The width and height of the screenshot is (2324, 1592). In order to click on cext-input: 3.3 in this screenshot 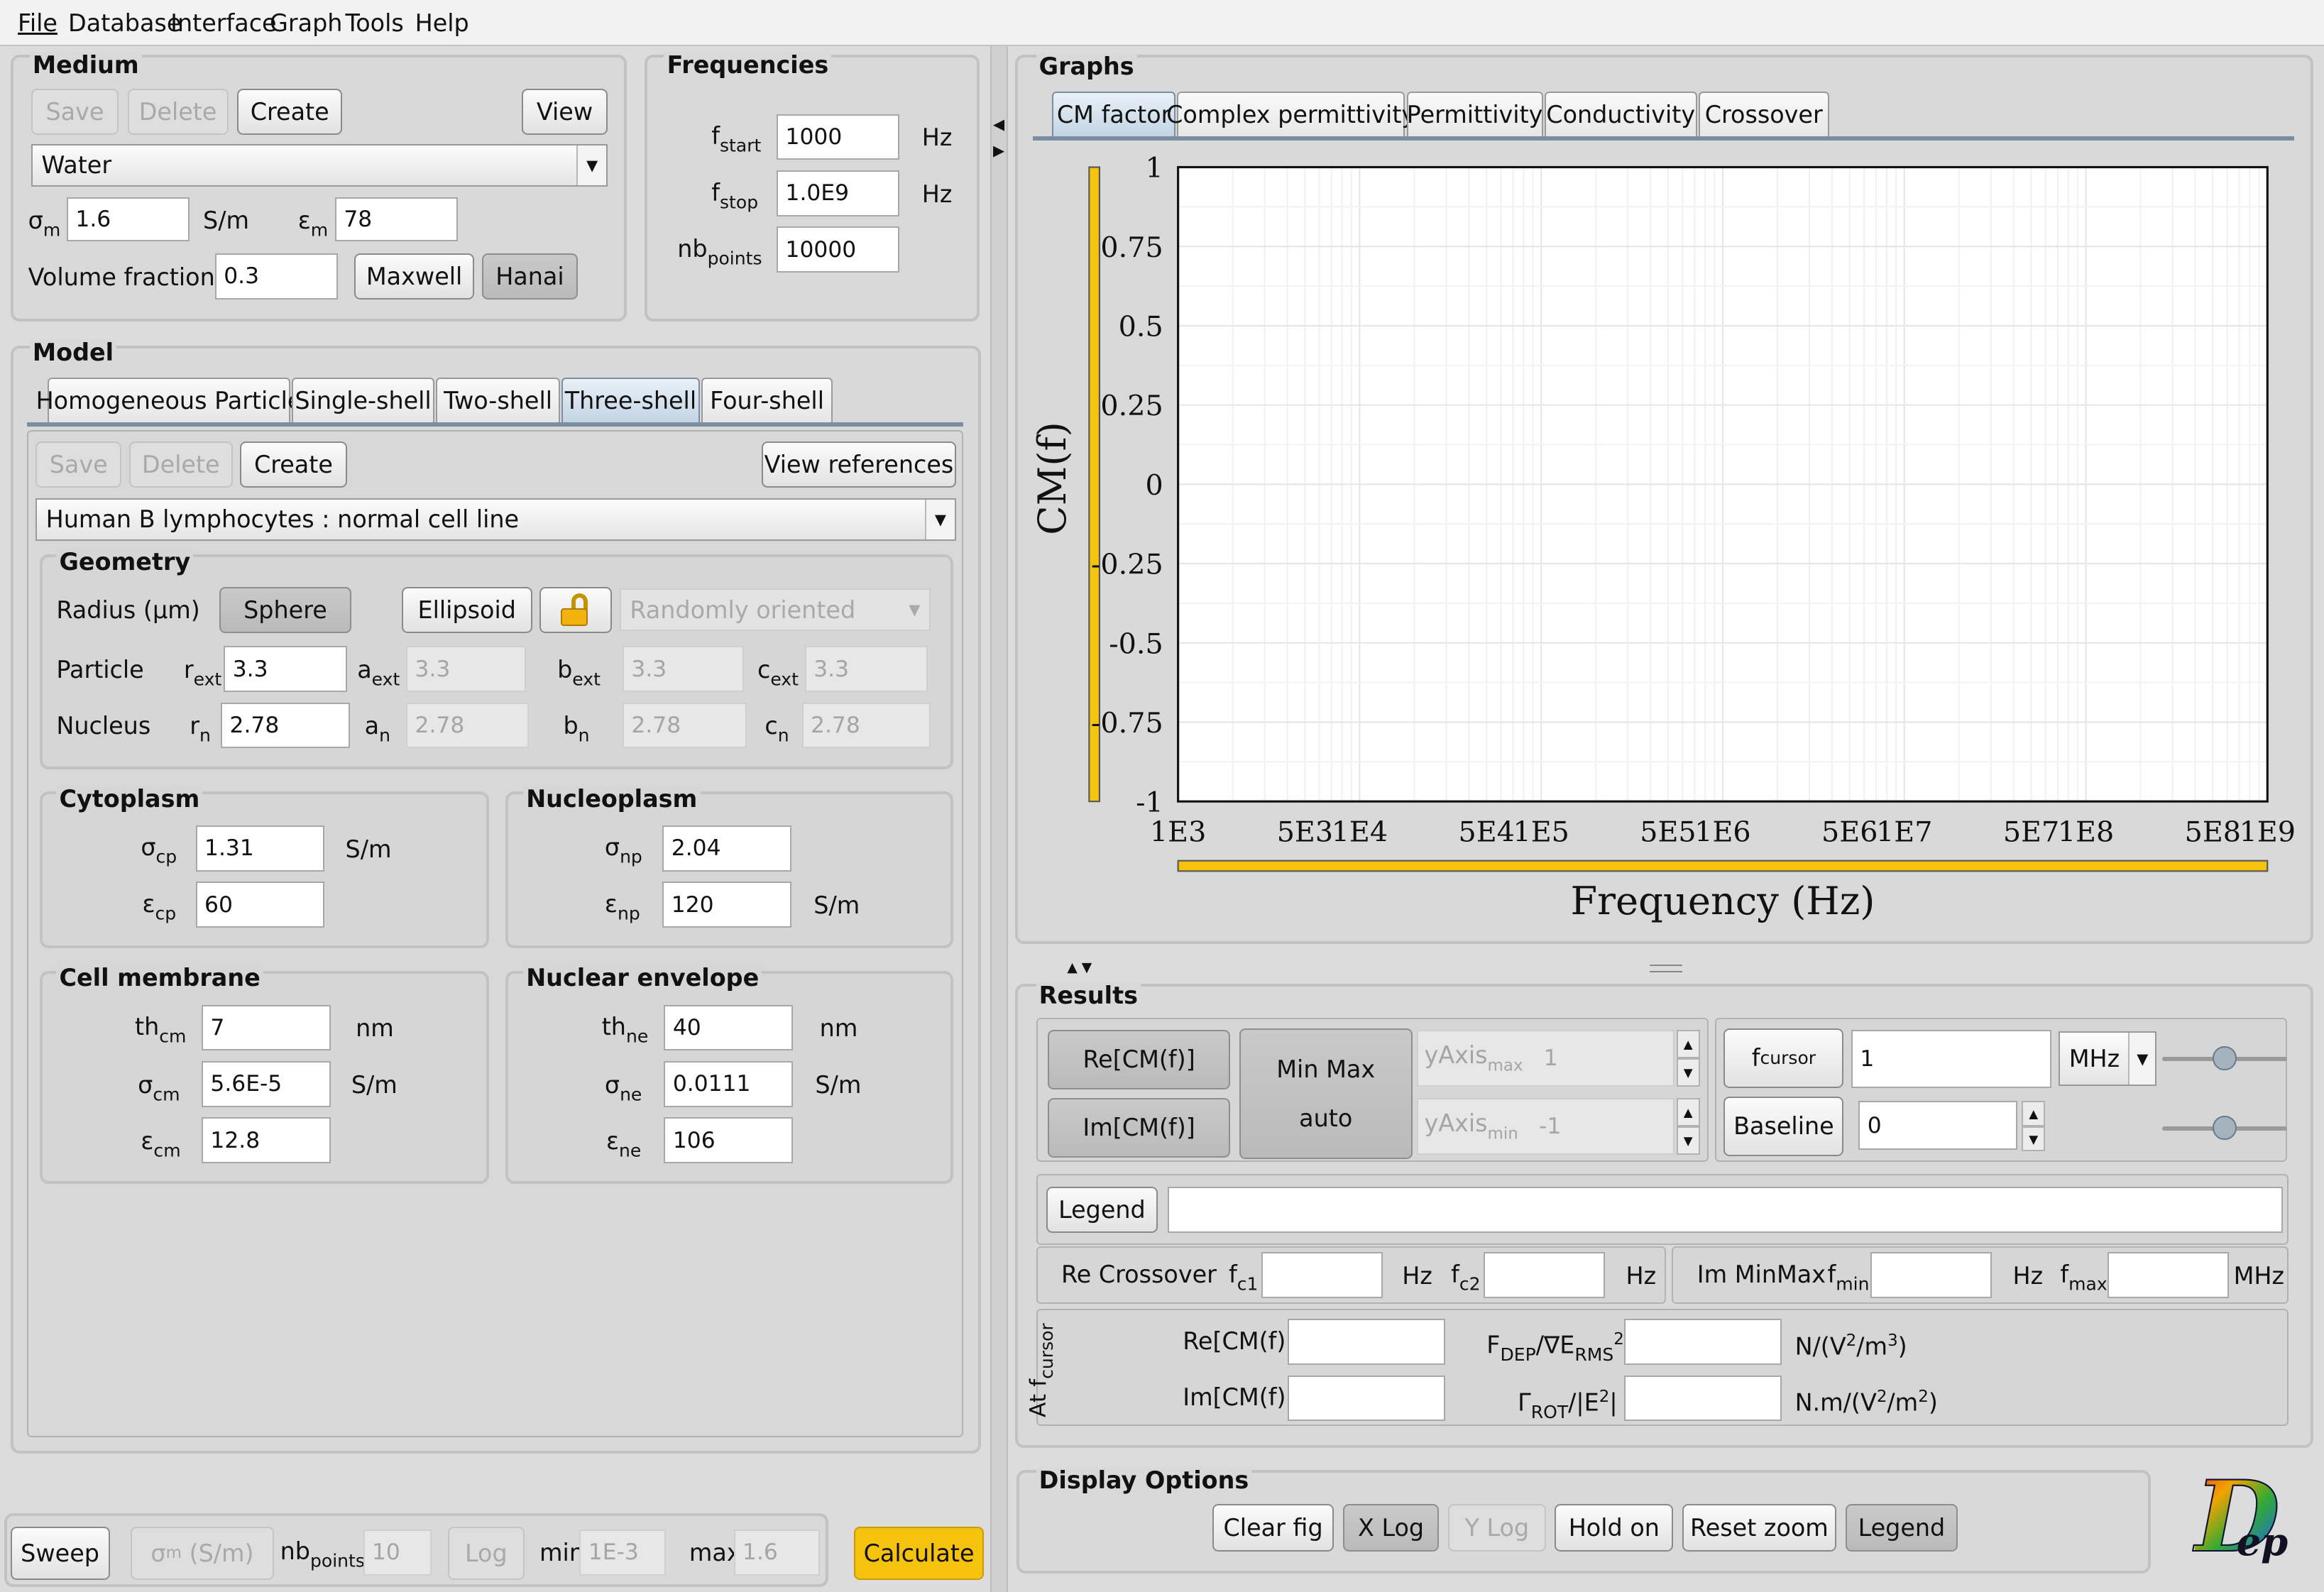, I will do `click(866, 669)`.